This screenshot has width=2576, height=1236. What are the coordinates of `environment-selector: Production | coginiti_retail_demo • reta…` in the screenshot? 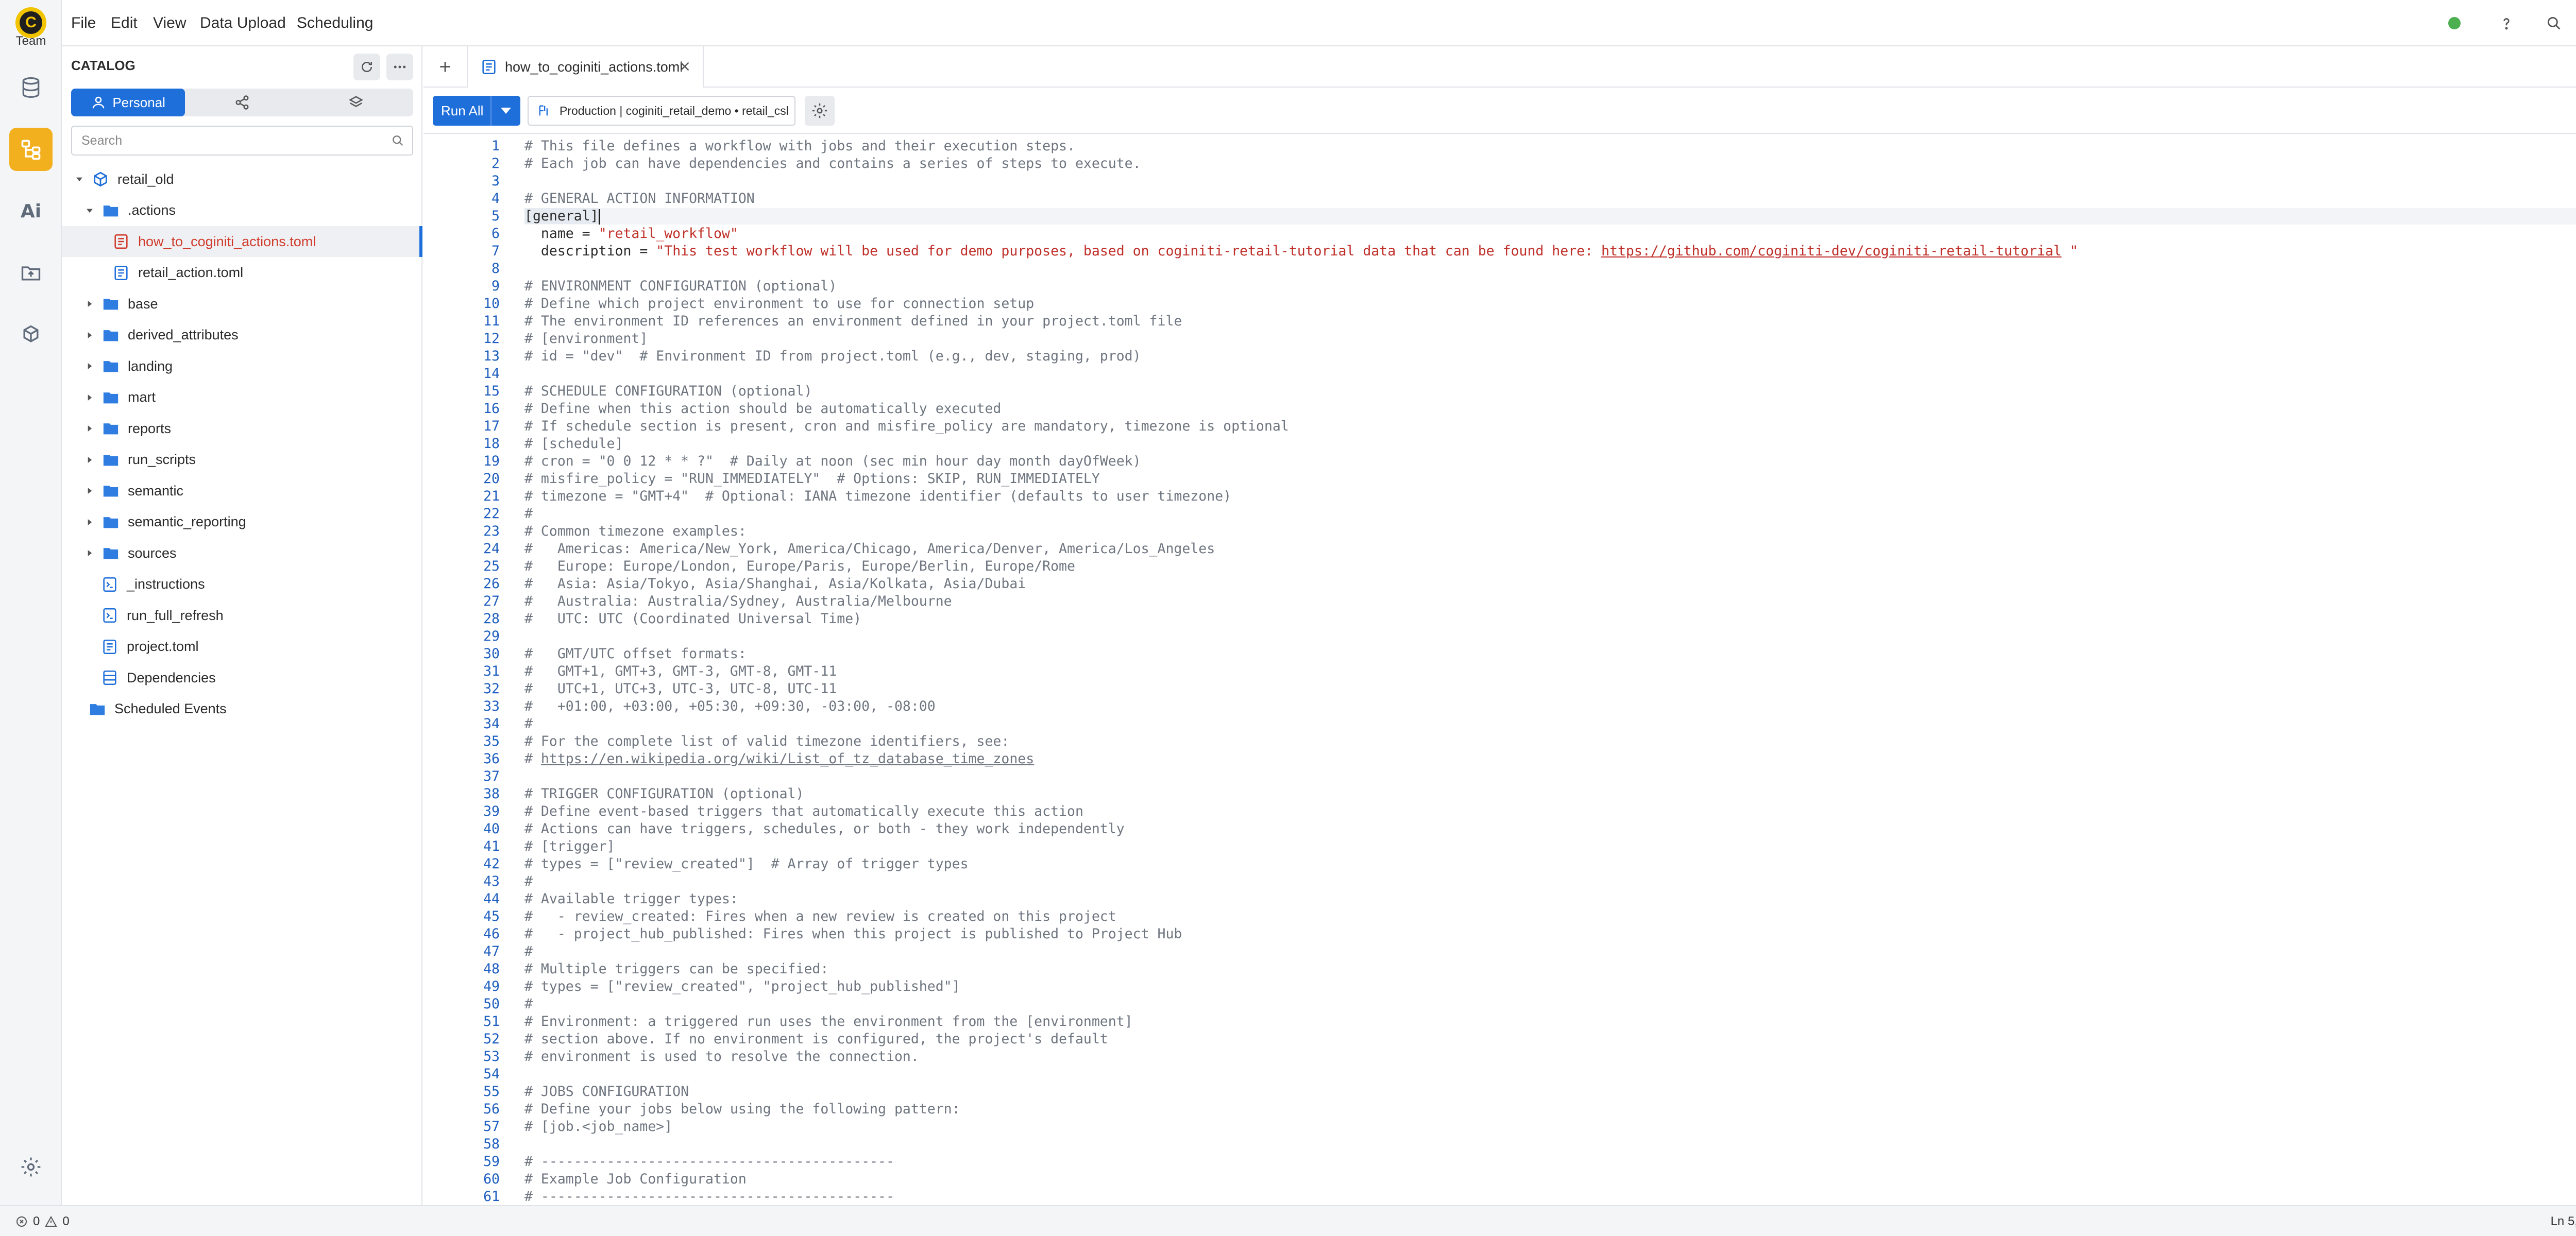 It's located at (661, 111).